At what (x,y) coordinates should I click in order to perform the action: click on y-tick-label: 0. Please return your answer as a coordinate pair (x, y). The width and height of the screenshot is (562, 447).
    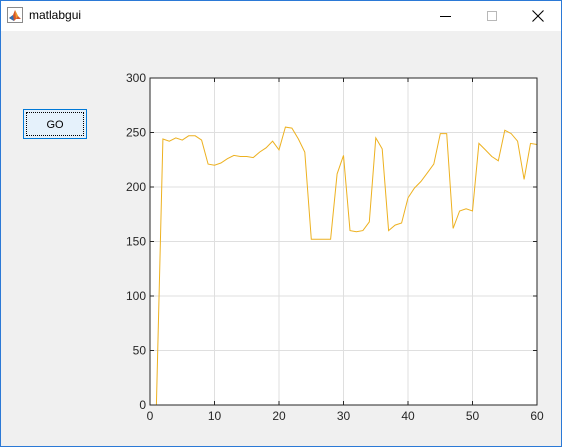
    Looking at the image, I should click on (142, 405).